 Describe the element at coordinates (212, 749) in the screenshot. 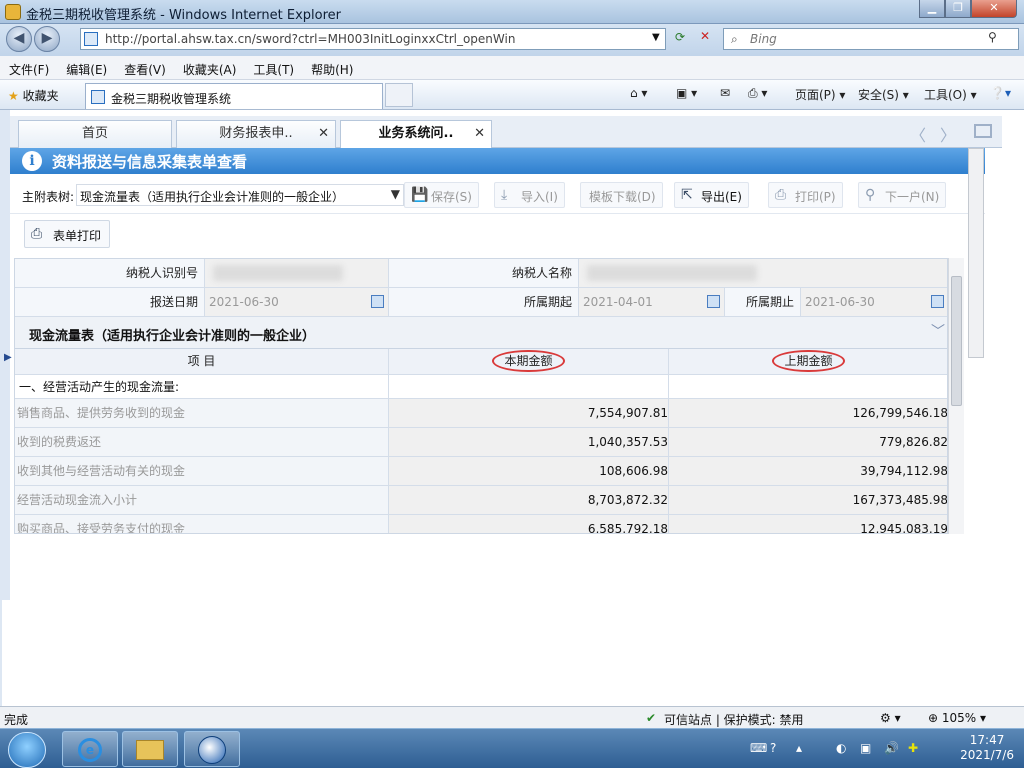

I see `taskbar-app-icon` at that location.